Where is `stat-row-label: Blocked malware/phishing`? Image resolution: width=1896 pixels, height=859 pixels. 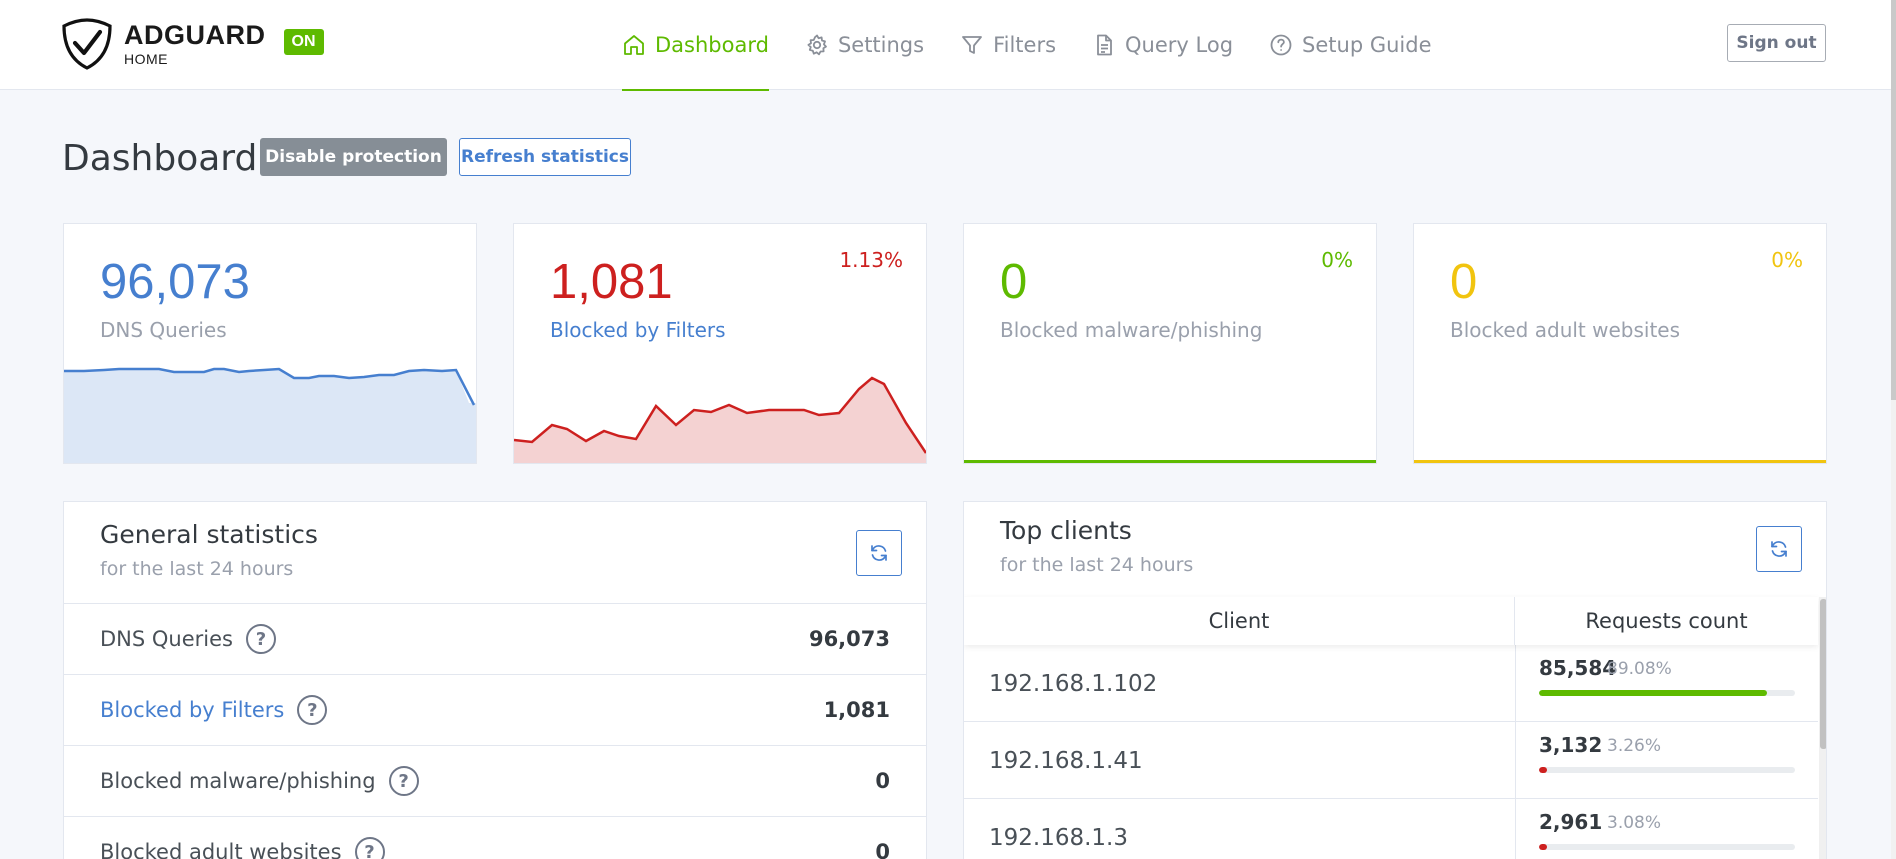
stat-row-label: Blocked malware/phishing is located at coordinates (238, 781).